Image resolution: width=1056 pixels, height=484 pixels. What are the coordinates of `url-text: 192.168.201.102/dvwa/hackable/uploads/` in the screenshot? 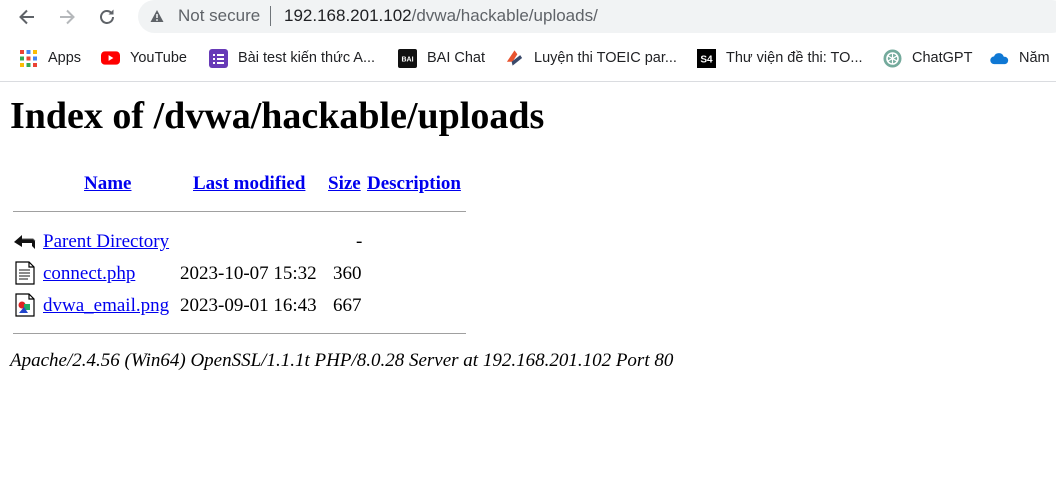 It's located at (441, 16).